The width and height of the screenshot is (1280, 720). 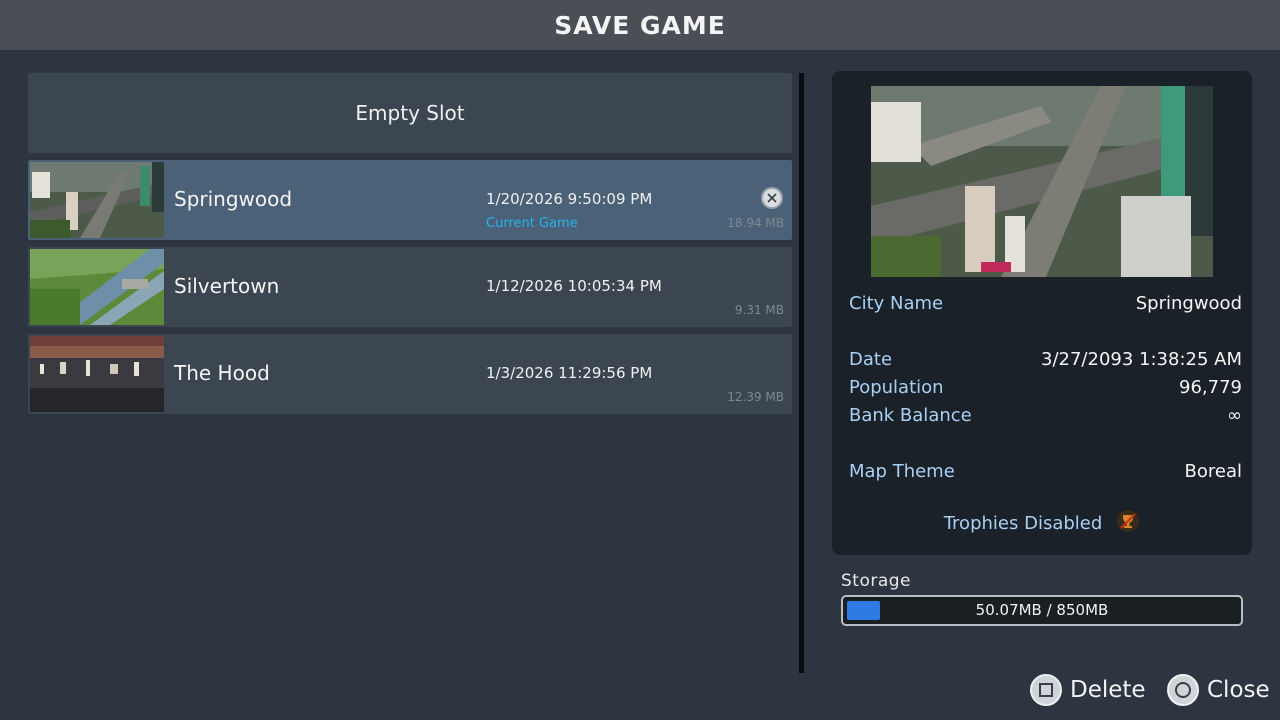 I want to click on title-bar: SAVE GAME, so click(x=640, y=25).